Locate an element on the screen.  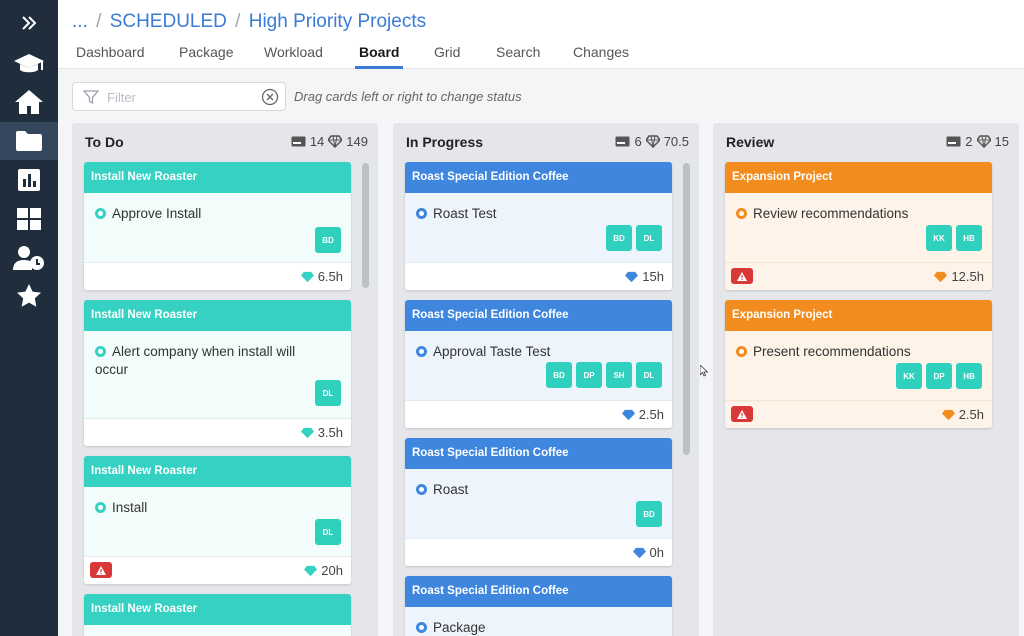
filter-input is located at coordinates (182, 97).